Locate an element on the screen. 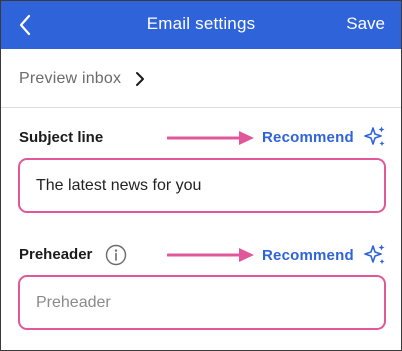  app-header: Email settings Save is located at coordinates (201, 25).